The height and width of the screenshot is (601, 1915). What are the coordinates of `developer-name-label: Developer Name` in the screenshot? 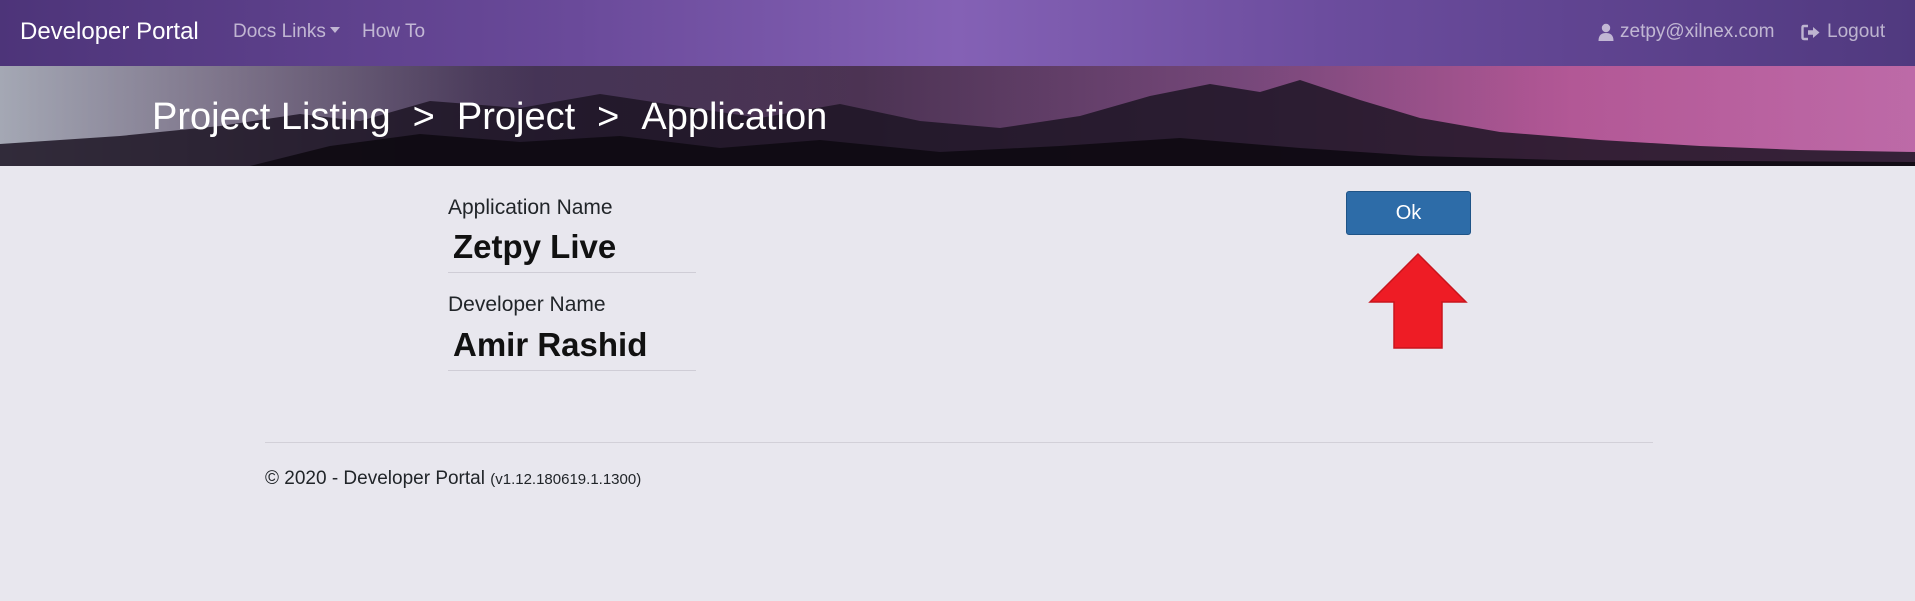 It's located at (527, 304).